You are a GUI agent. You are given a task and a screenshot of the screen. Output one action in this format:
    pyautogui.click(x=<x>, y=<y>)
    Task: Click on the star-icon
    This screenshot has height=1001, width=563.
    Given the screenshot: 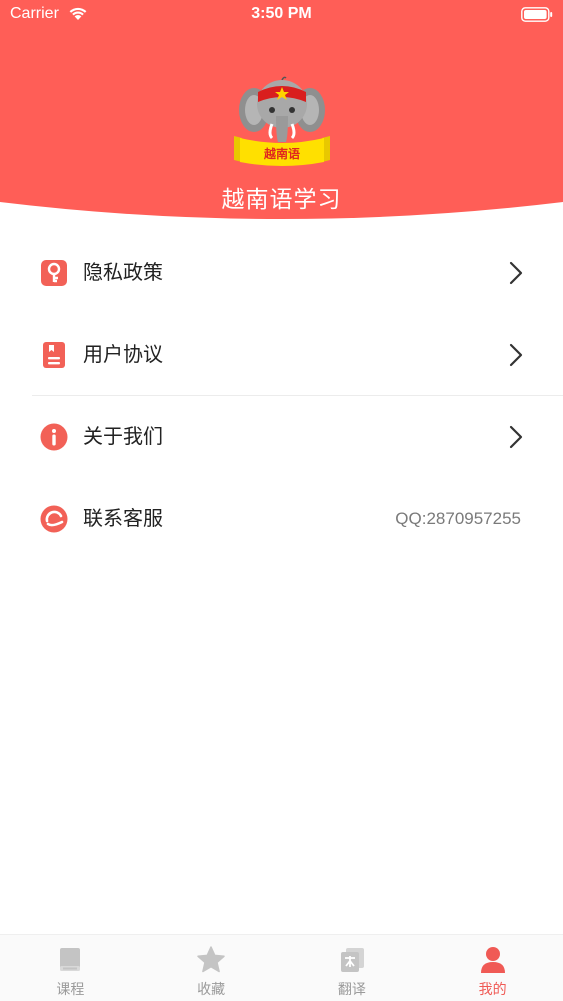 What is the action you would take?
    pyautogui.click(x=211, y=959)
    